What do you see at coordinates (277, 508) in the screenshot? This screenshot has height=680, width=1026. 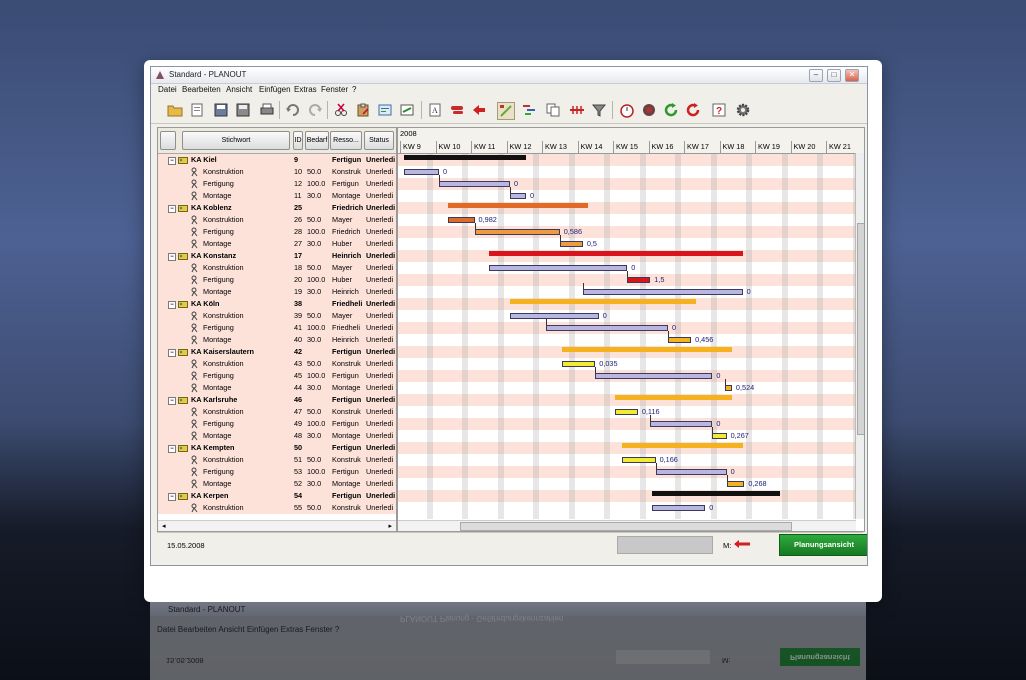 I see `task-row: Konstruktion 55 50.0 Konstruk Unerledi` at bounding box center [277, 508].